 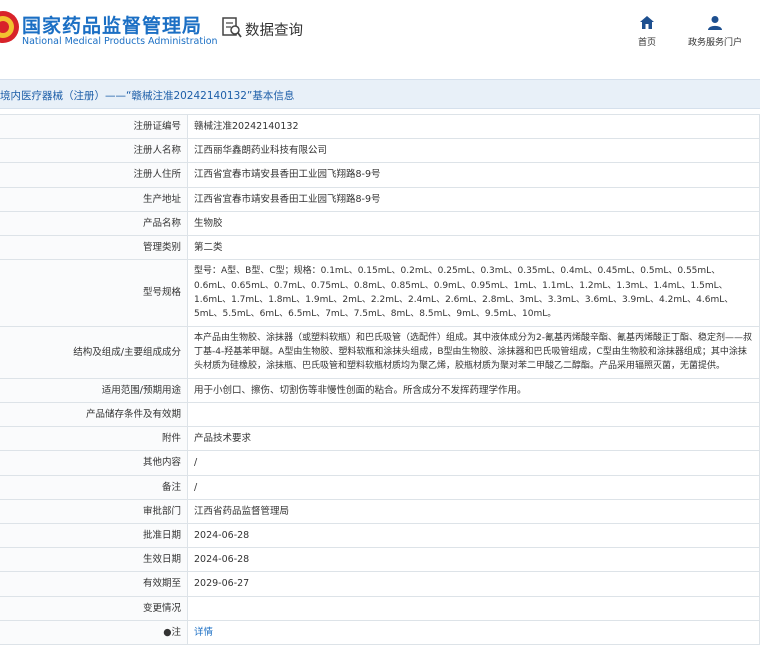 What do you see at coordinates (94, 584) in the screenshot?
I see `field-label: 有效期至` at bounding box center [94, 584].